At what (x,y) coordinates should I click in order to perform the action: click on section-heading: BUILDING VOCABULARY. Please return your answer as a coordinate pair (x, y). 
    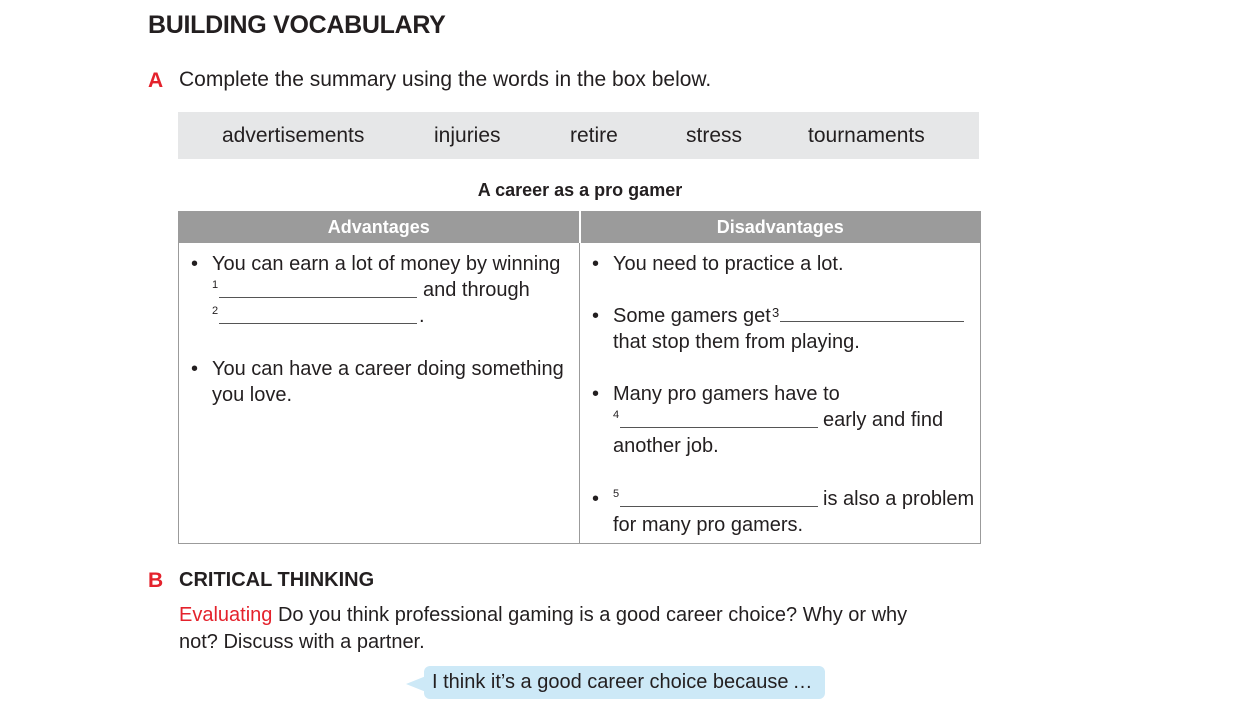
    Looking at the image, I should click on (297, 25).